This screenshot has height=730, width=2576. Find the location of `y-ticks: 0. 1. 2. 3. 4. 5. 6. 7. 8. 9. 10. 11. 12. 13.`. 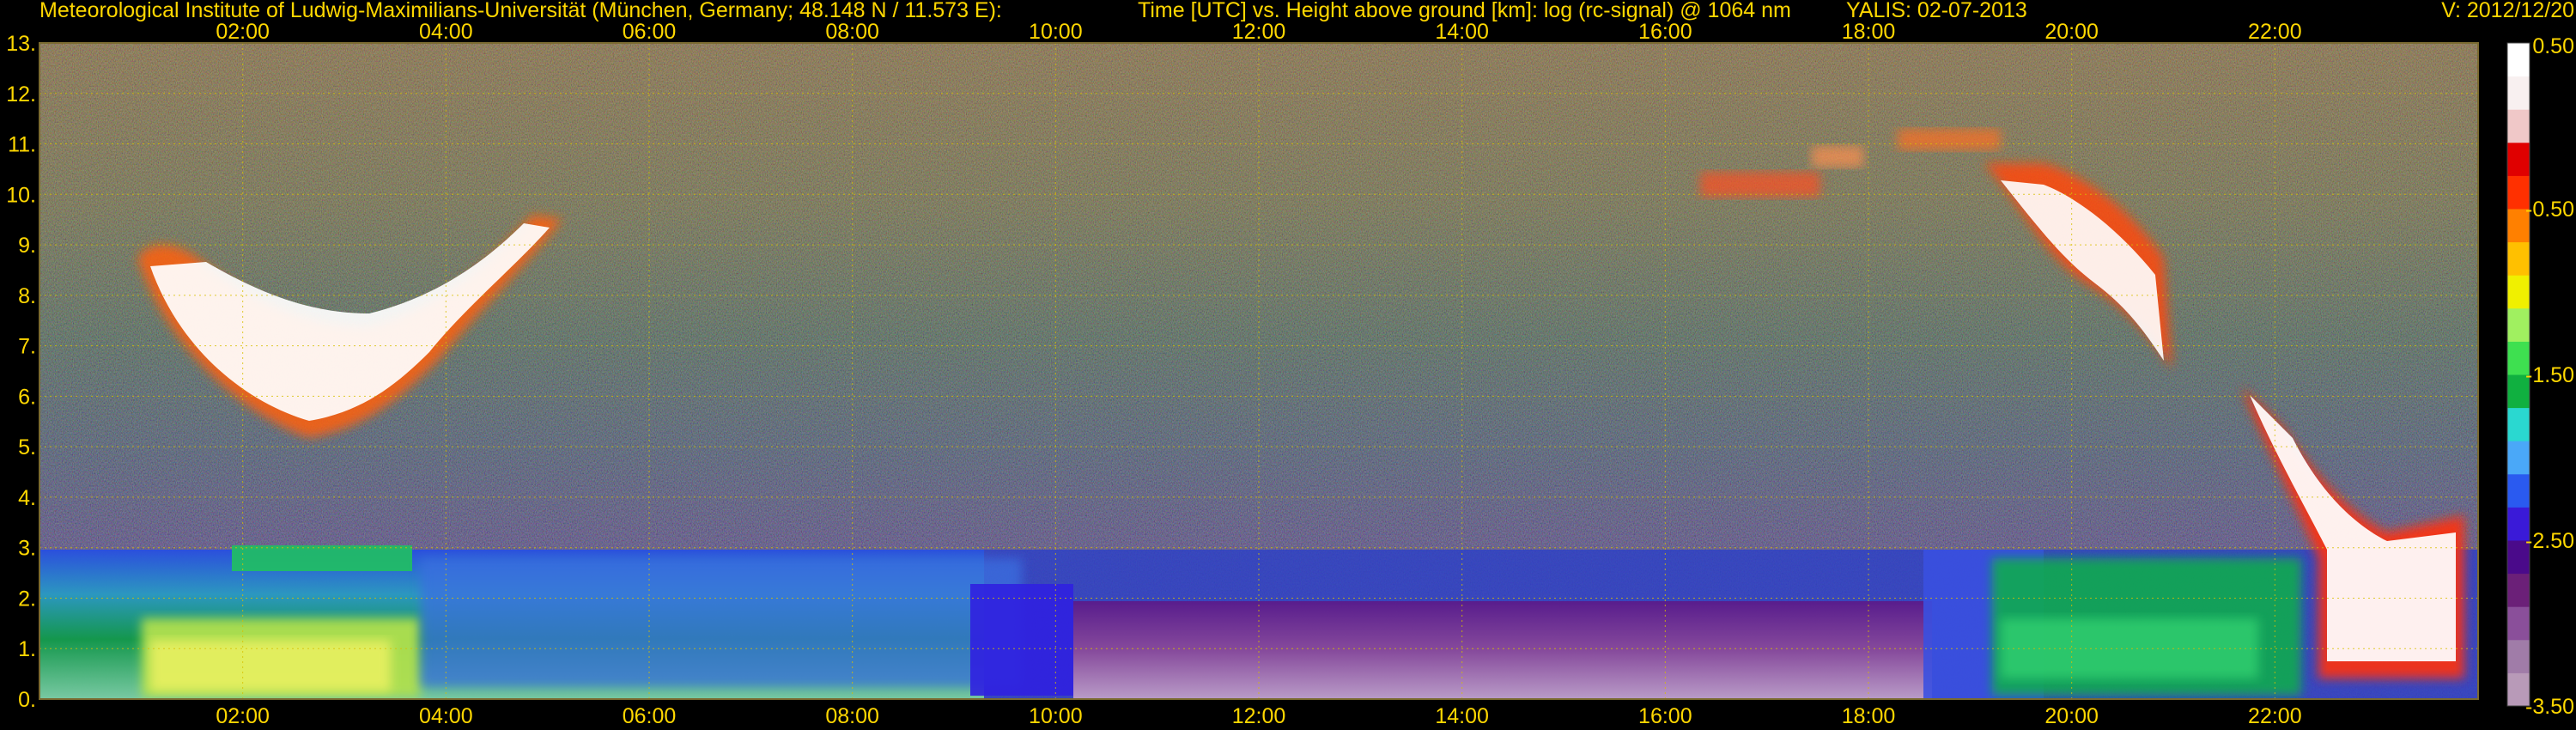

y-ticks: 0. 1. 2. 3. 4. 5. 6. 7. 8. 9. 10. 11. 12. 13. is located at coordinates (21, 372).